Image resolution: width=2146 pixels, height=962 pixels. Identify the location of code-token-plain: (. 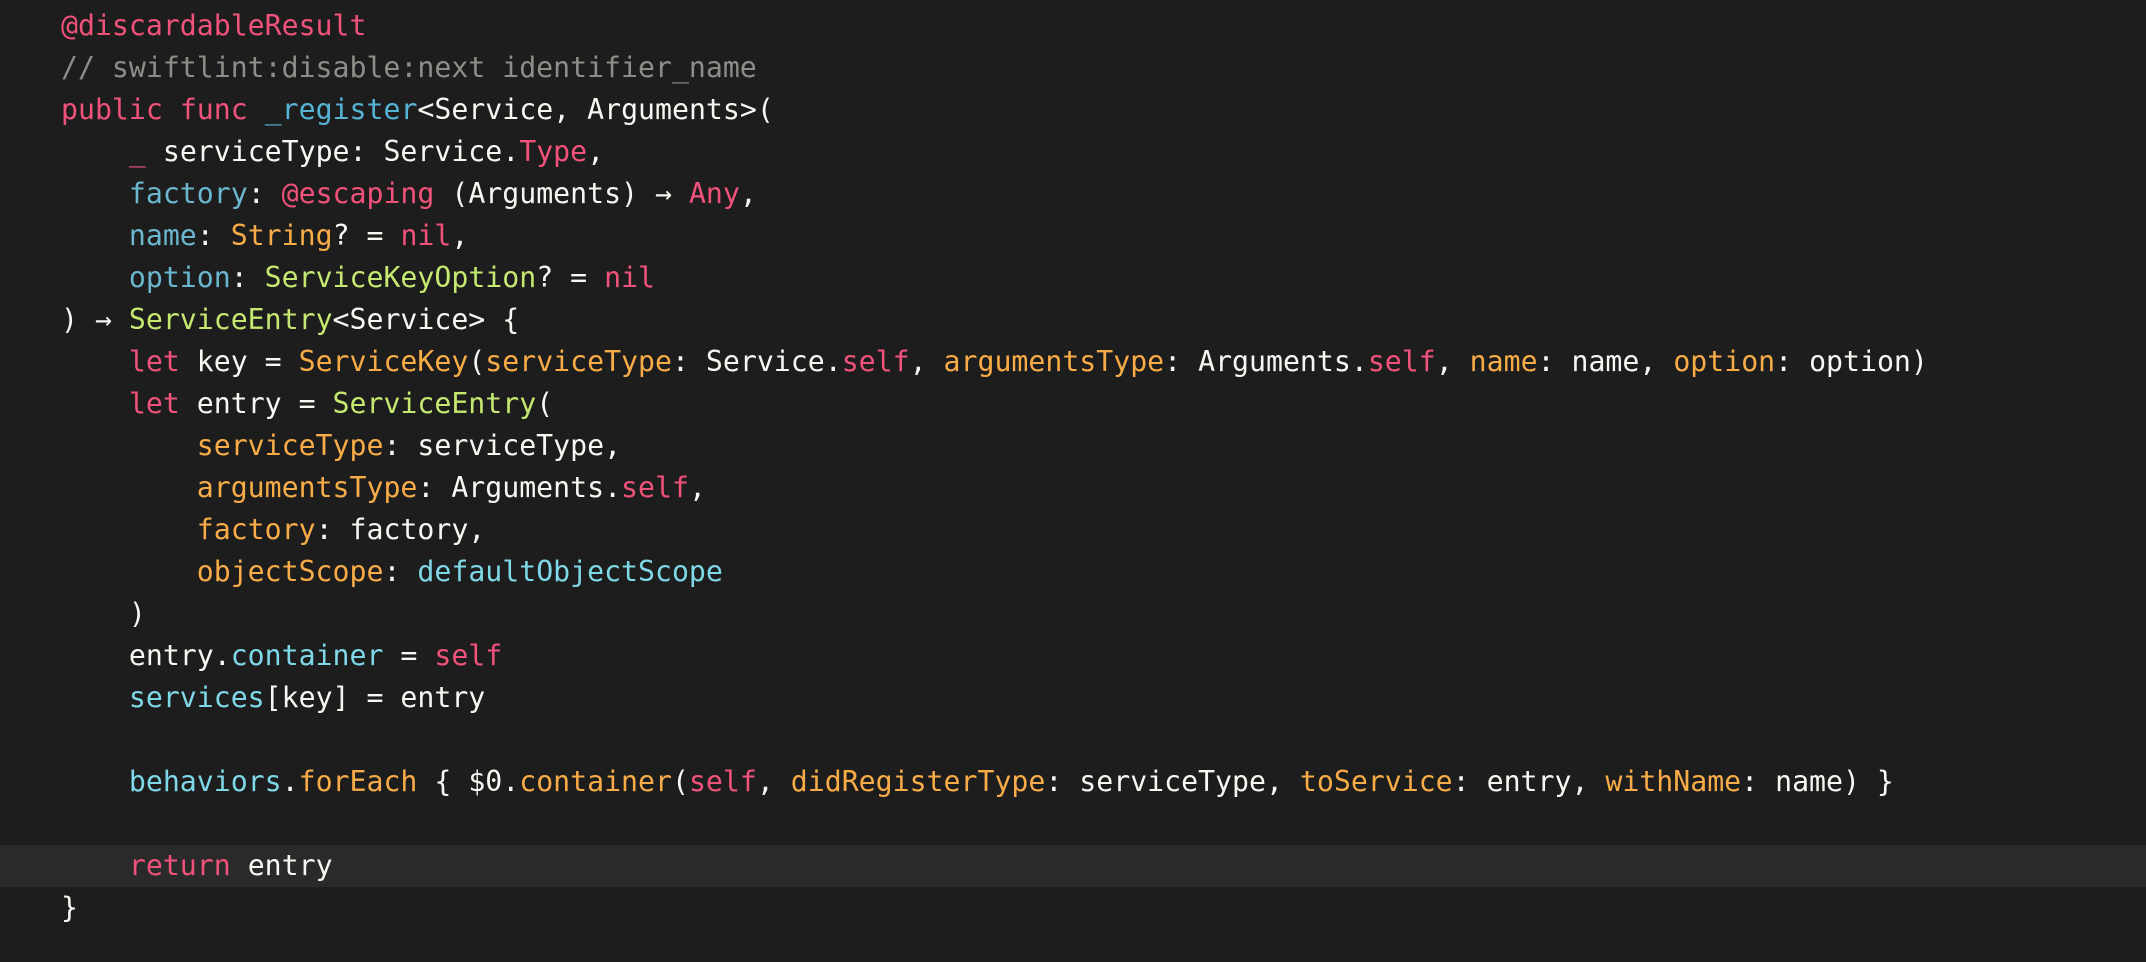
(680, 781).